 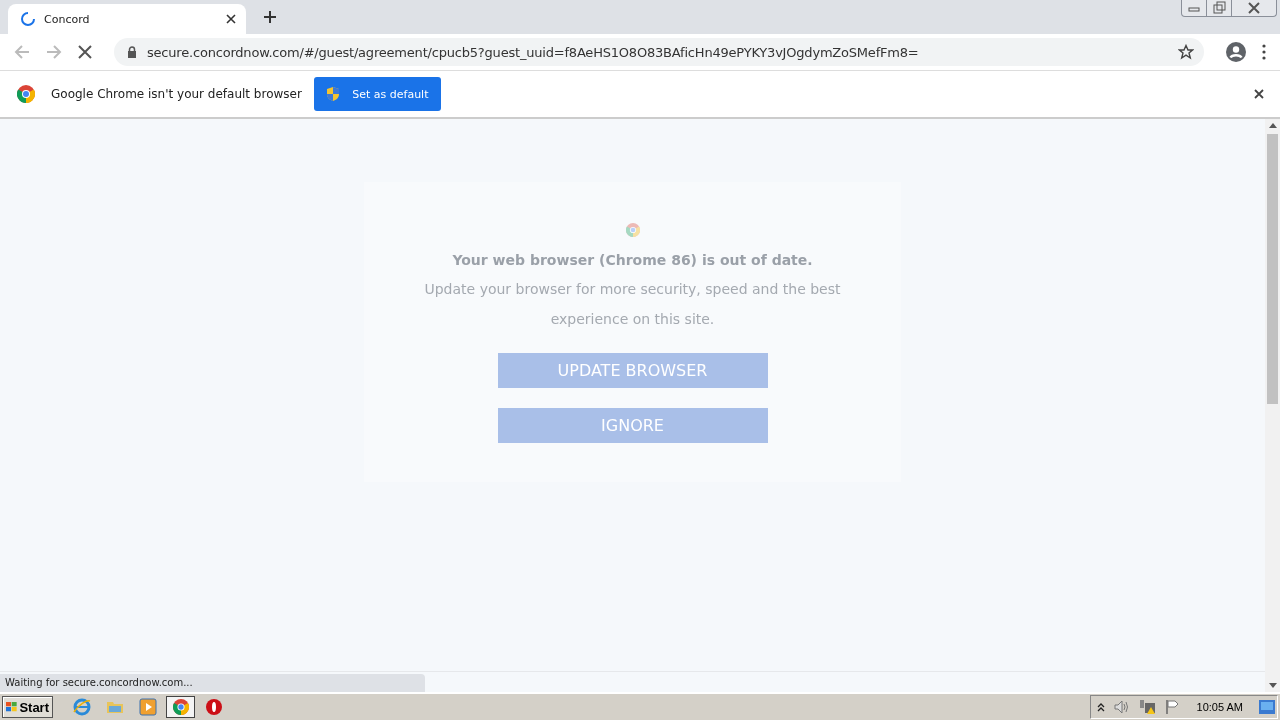 What do you see at coordinates (176, 94) in the screenshot?
I see `infobar-message: Google Chrome isn't your default browser` at bounding box center [176, 94].